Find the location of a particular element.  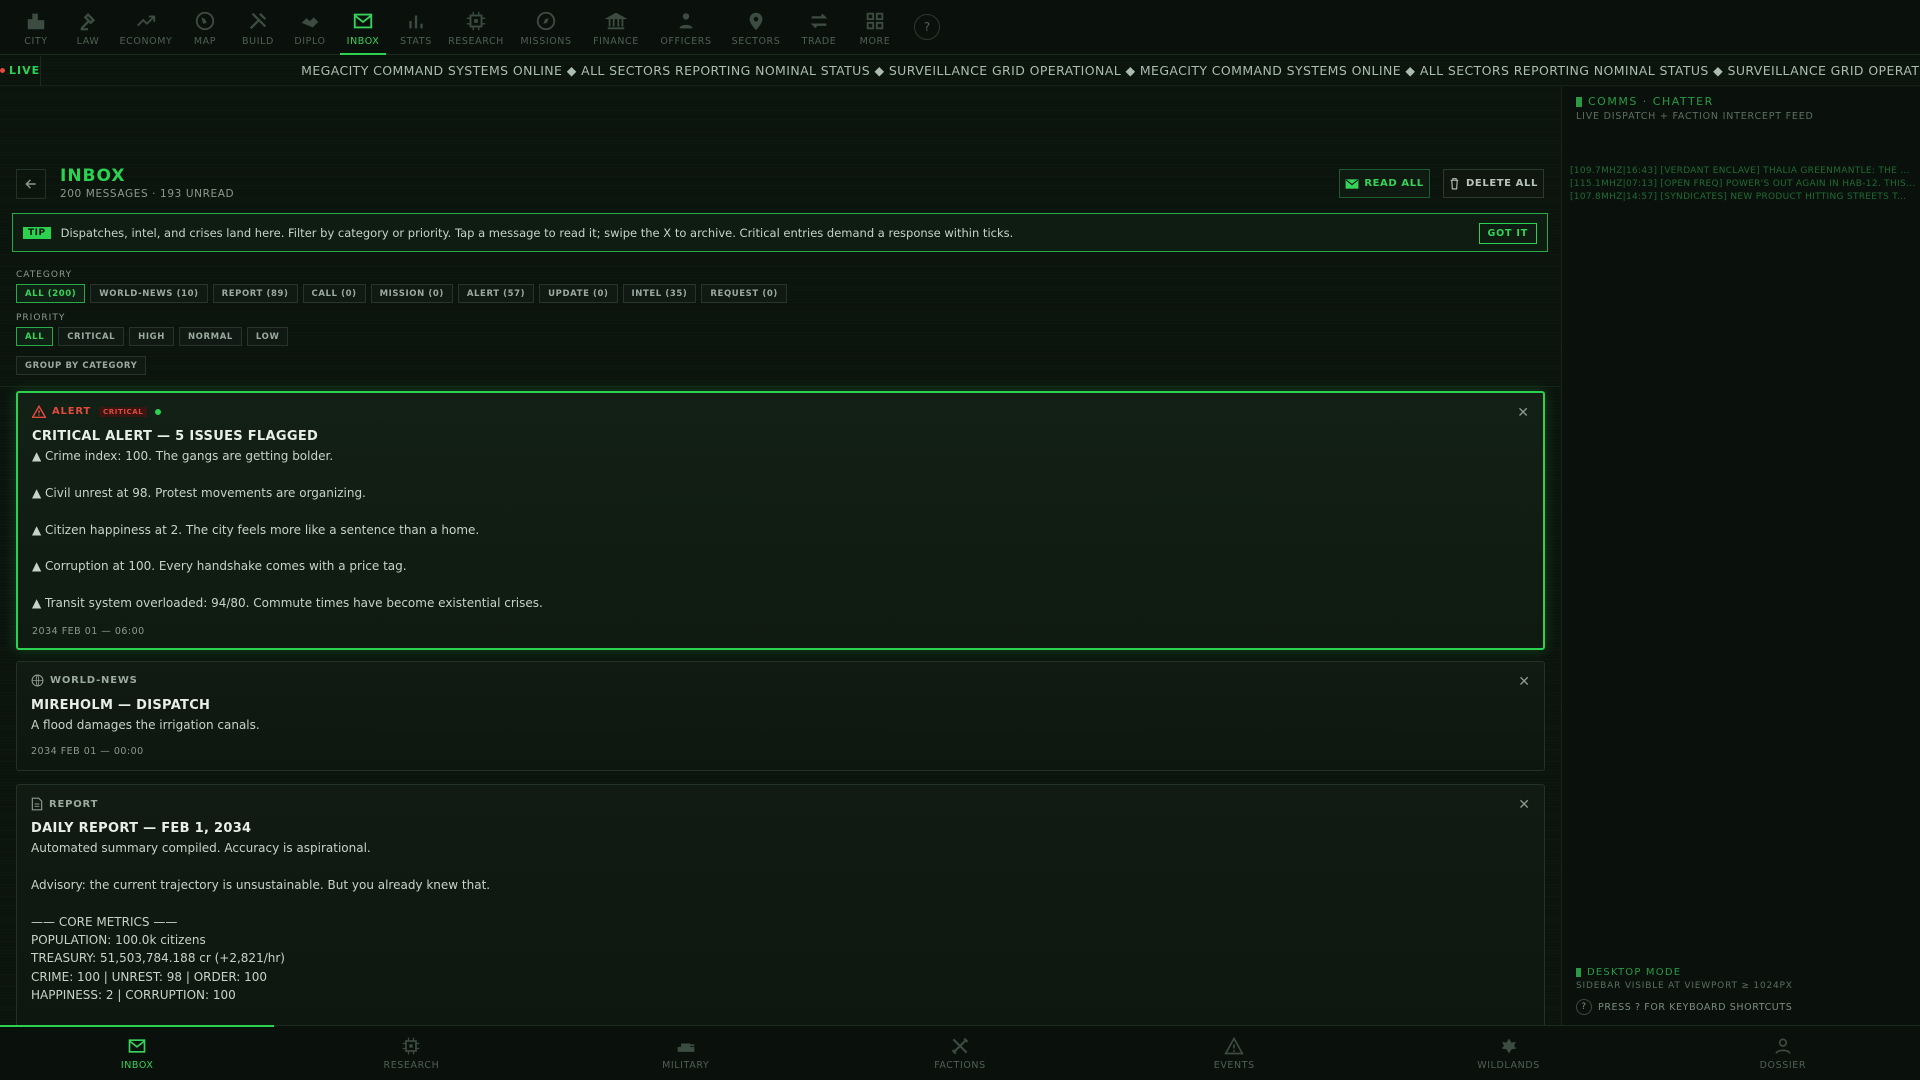

live-dot-icon is located at coordinates (2, 70).